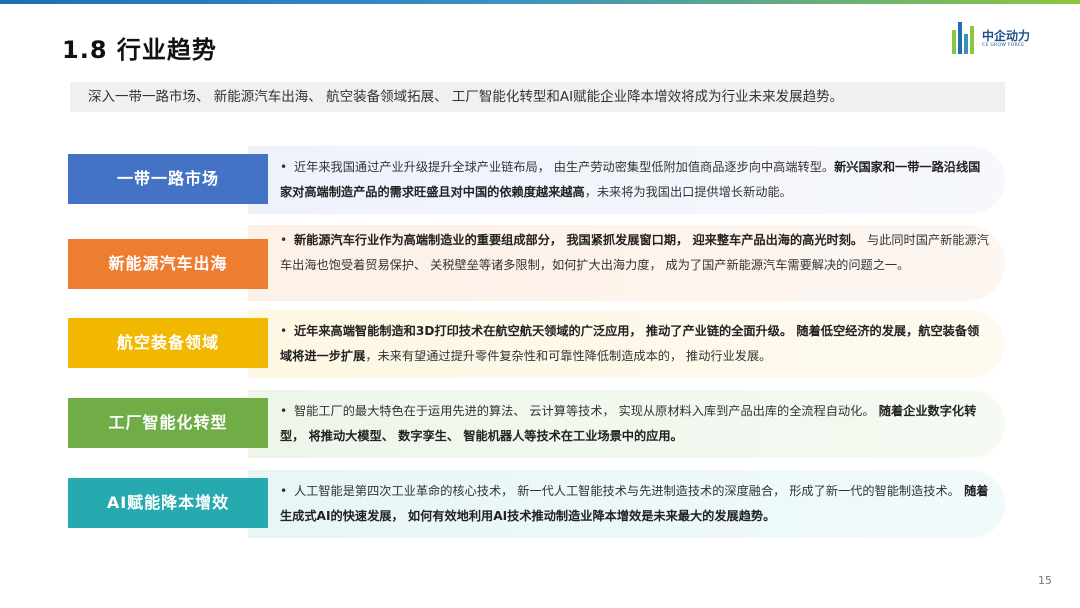 This screenshot has width=1080, height=608. I want to click on trend-label-belt-road: 一带一路市场, so click(168, 179).